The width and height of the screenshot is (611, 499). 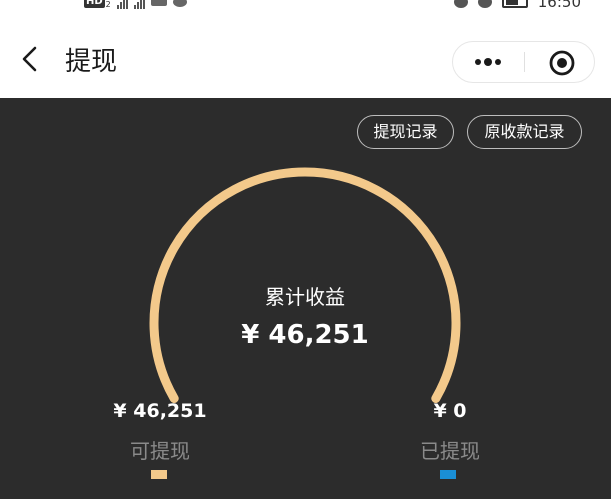 I want to click on mute-bell-icon, so click(x=484, y=4).